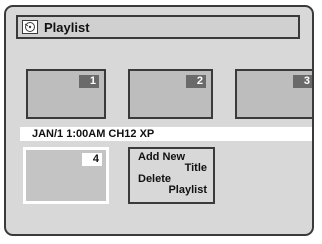  What do you see at coordinates (89, 81) in the screenshot?
I see `thumbnail-number: 1` at bounding box center [89, 81].